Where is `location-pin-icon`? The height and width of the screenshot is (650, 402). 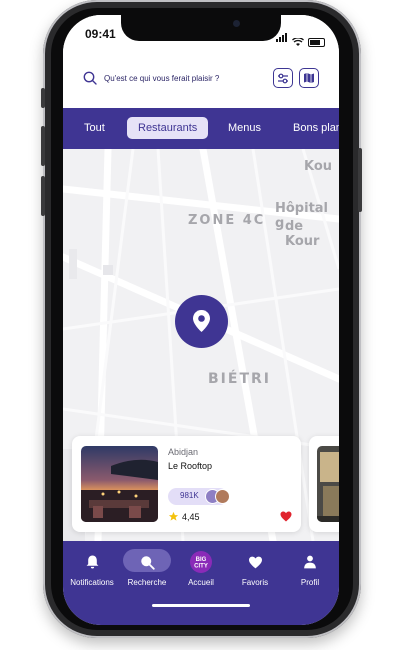
location-pin-icon is located at coordinates (201, 321).